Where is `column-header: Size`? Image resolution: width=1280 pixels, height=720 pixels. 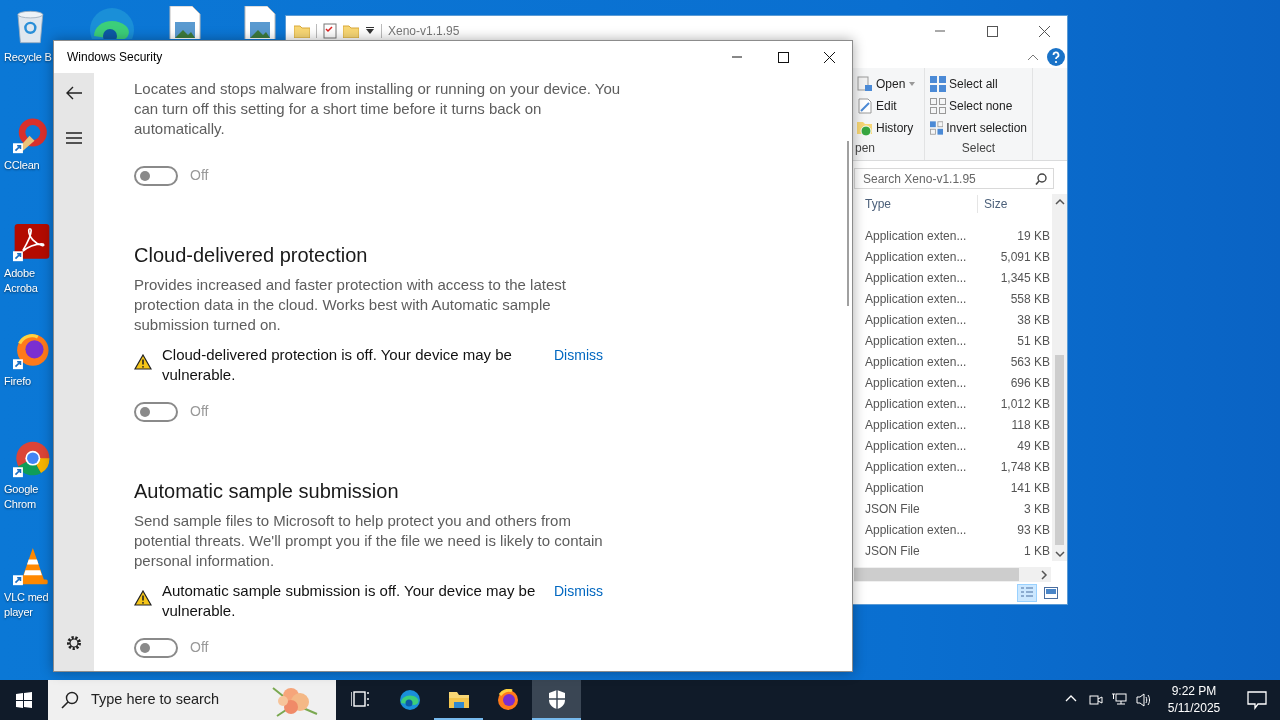 column-header: Size is located at coordinates (993, 204).